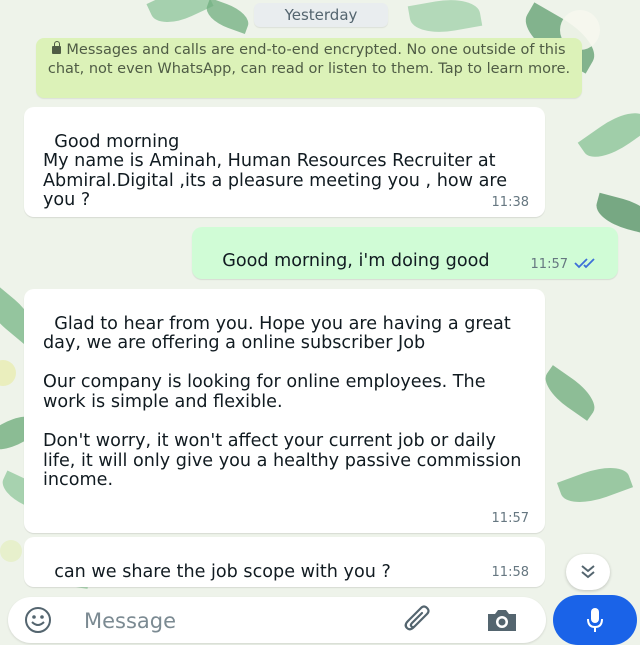 This screenshot has height=645, width=640. What do you see at coordinates (222, 571) in the screenshot?
I see `message-text: can we share the job scope with you ?` at bounding box center [222, 571].